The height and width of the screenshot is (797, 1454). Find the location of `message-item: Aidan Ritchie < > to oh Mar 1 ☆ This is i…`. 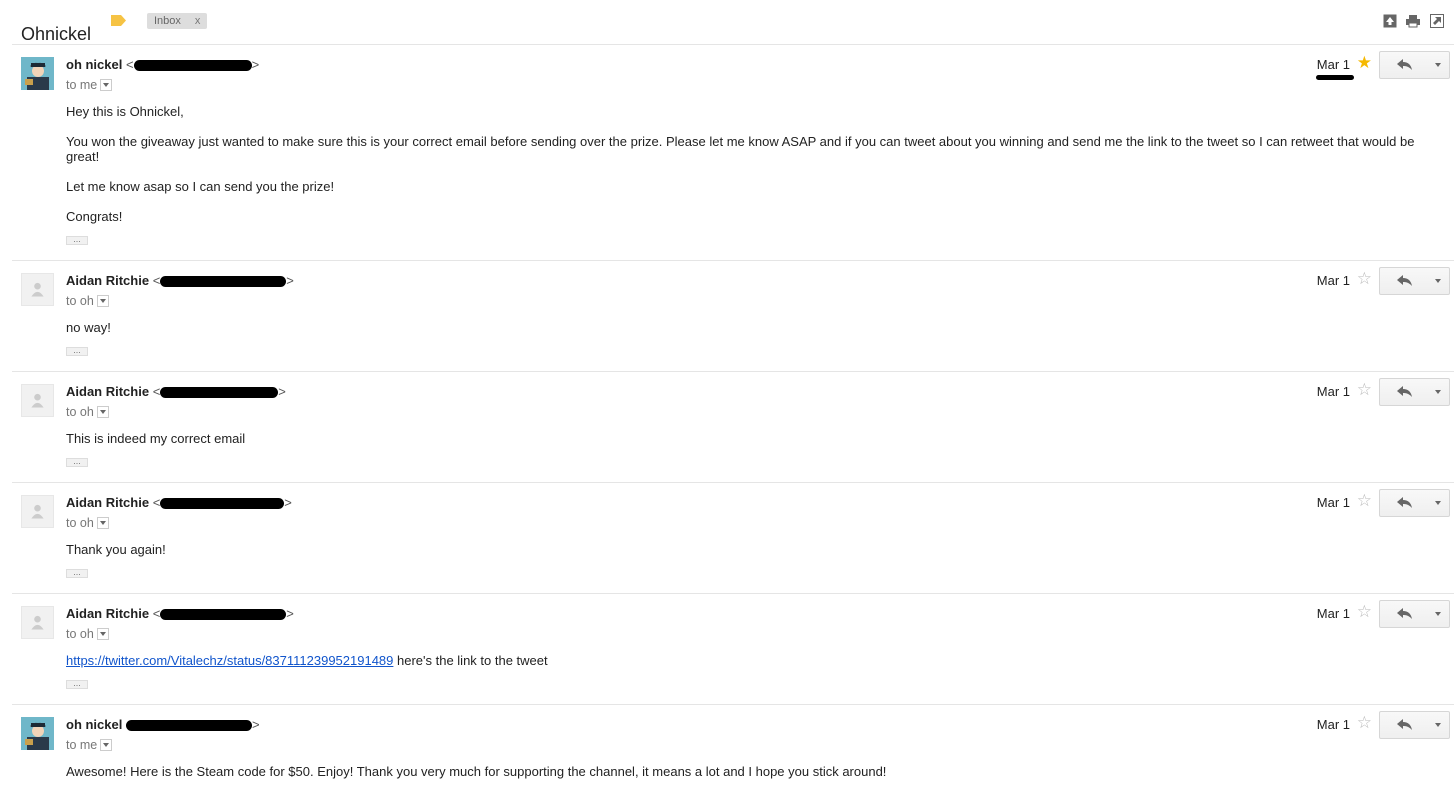

message-item: Aidan Ritchie < > to oh Mar 1 ☆ This is i… is located at coordinates (733, 427).